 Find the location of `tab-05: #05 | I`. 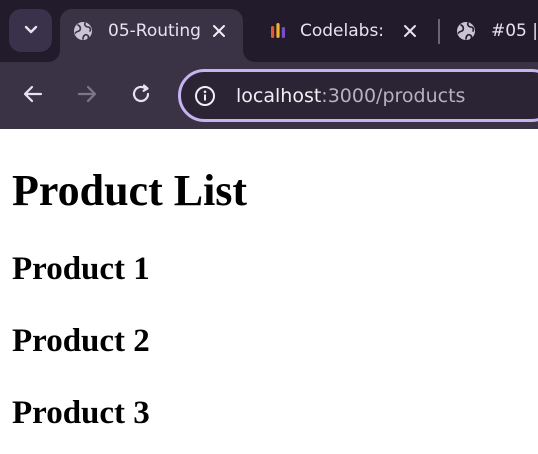

tab-05: #05 | I is located at coordinates (492, 31).